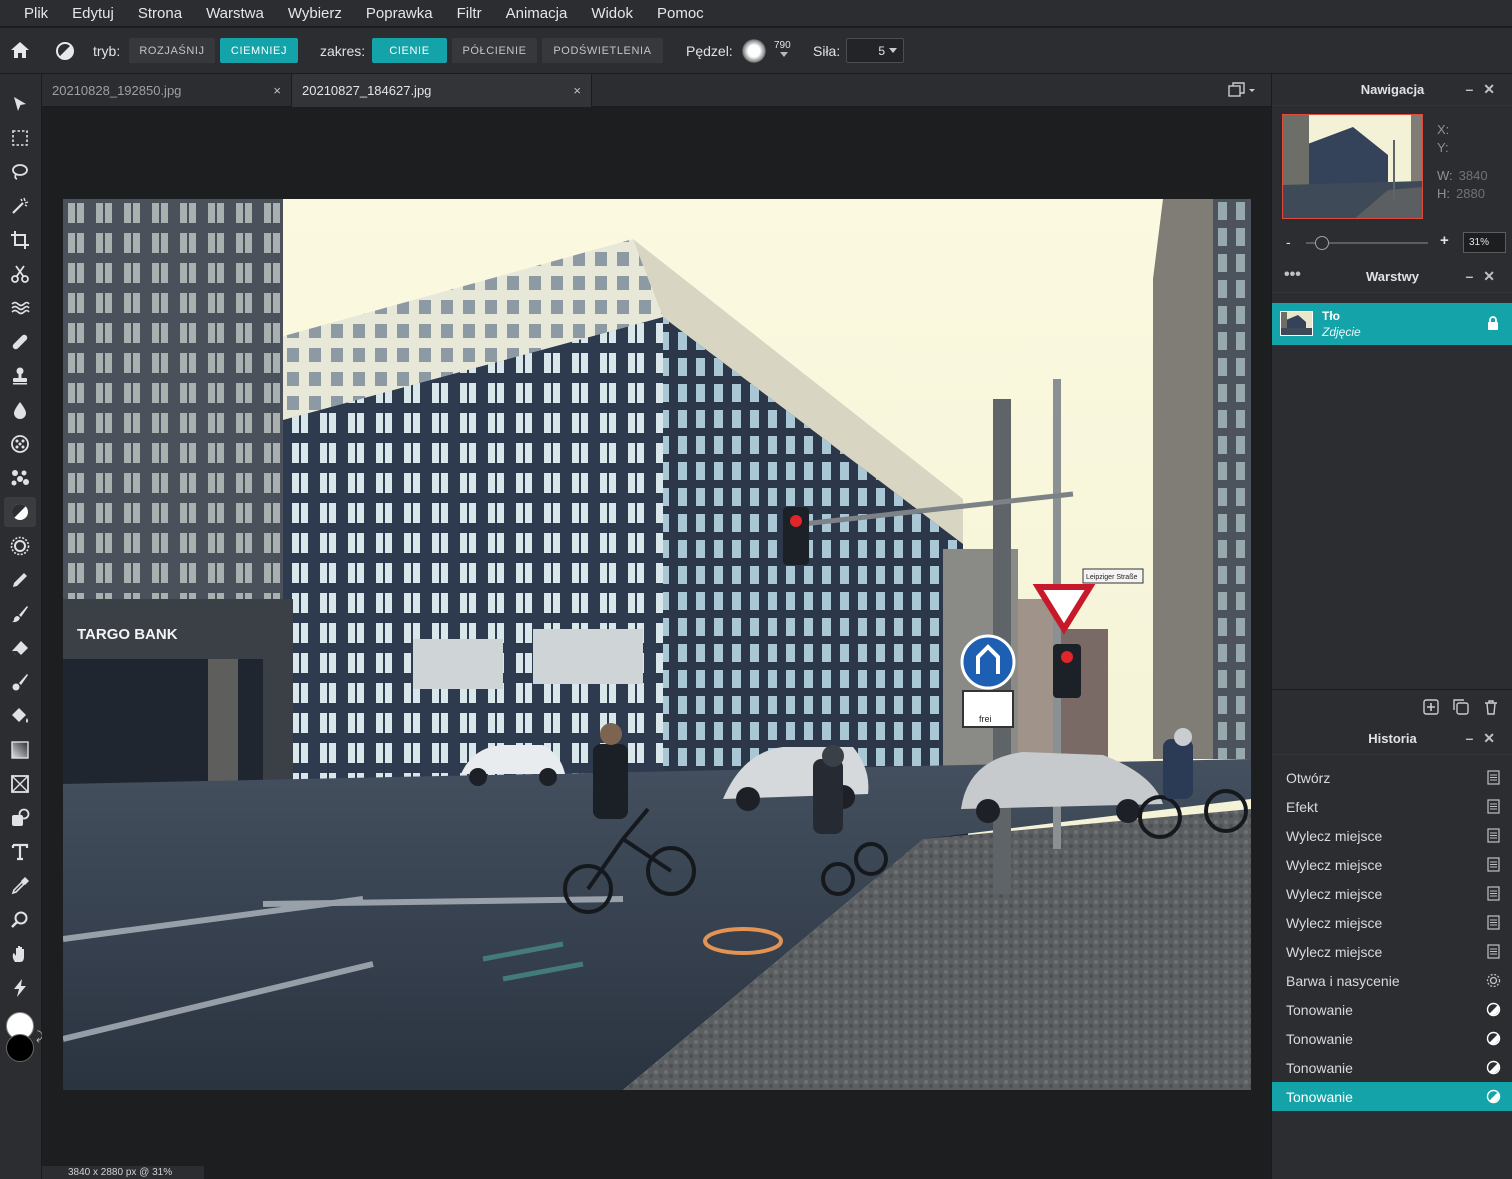 The height and width of the screenshot is (1179, 1512). Describe the element at coordinates (709, 51) in the screenshot. I see `brush-label: Pędzel:` at that location.